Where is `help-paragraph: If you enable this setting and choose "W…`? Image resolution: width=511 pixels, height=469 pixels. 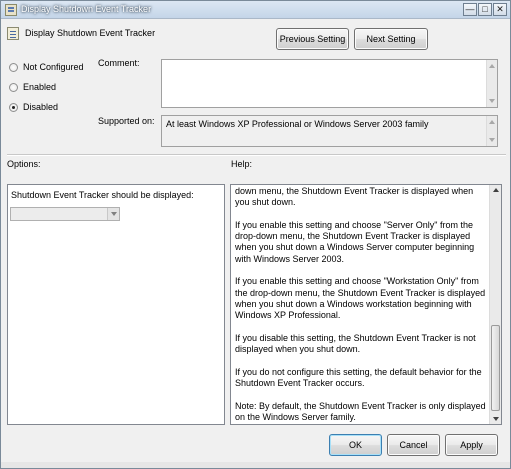 help-paragraph: If you enable this setting and choose "W… is located at coordinates (360, 298).